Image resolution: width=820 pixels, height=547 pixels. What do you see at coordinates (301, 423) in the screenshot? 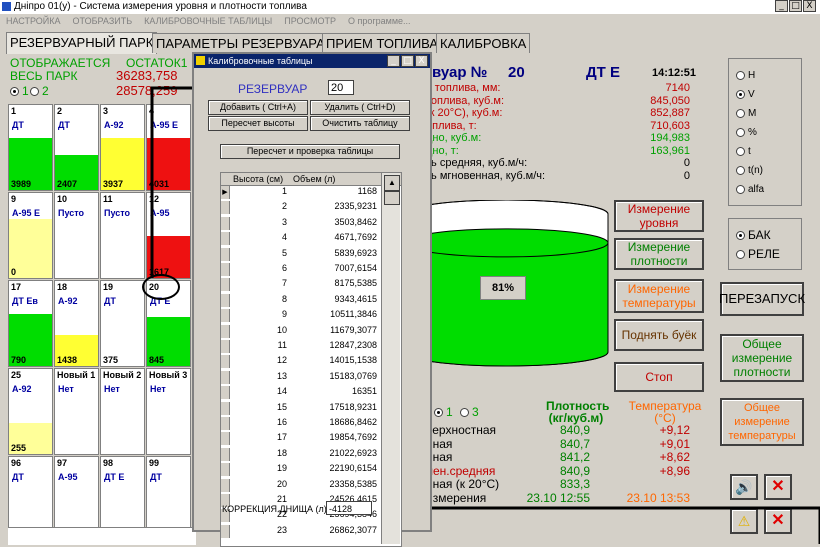
I see `table-row: 16 18686,8462` at bounding box center [301, 423].